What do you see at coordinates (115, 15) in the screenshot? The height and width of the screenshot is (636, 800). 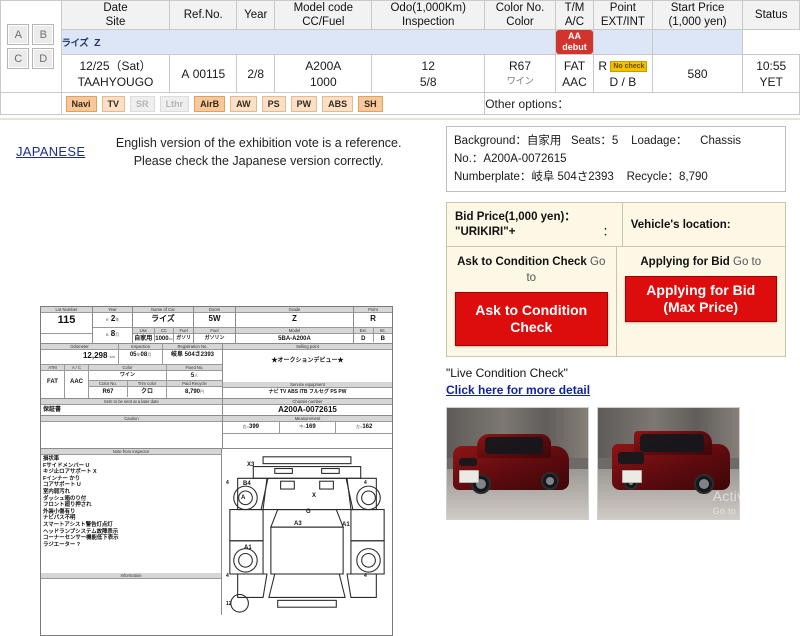 I see `header-date-site: Date Site` at bounding box center [115, 15].